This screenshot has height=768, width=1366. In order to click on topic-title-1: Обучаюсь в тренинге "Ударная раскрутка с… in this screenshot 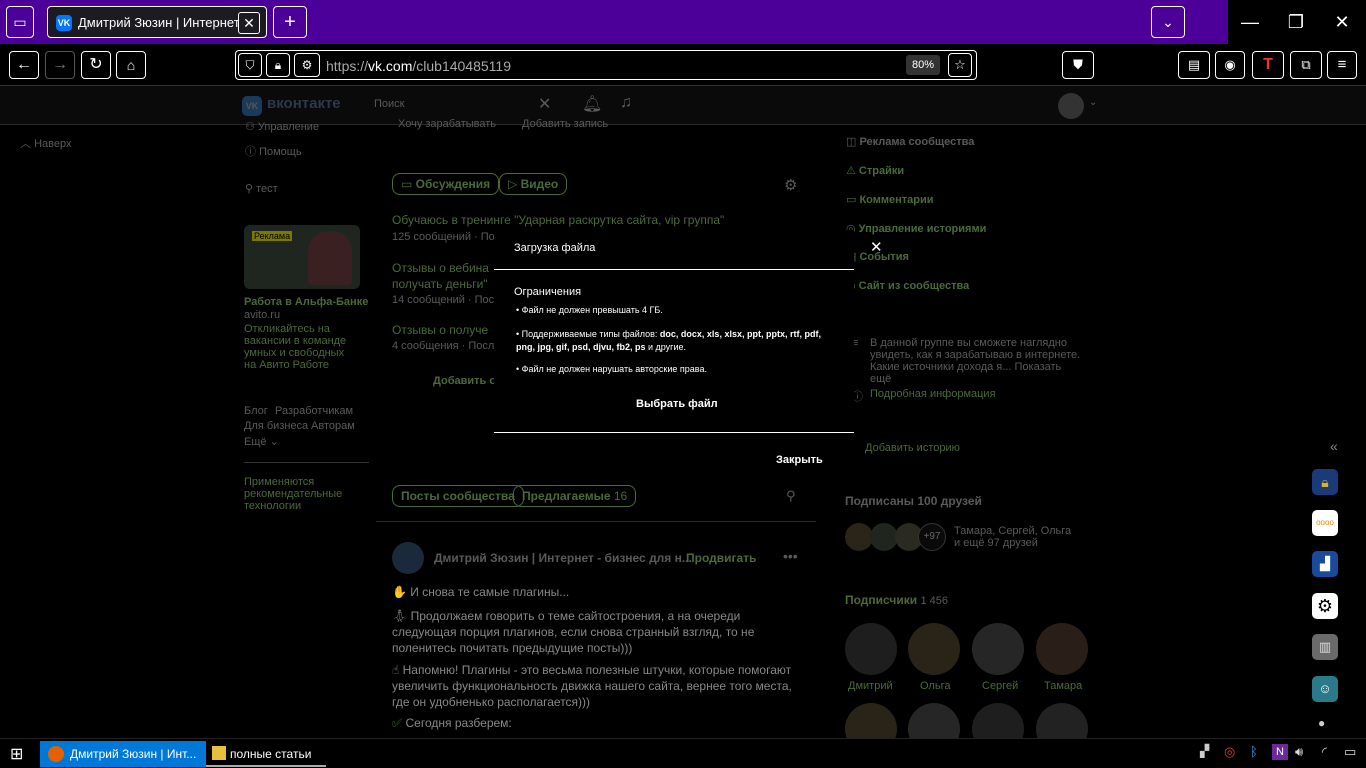, I will do `click(558, 220)`.